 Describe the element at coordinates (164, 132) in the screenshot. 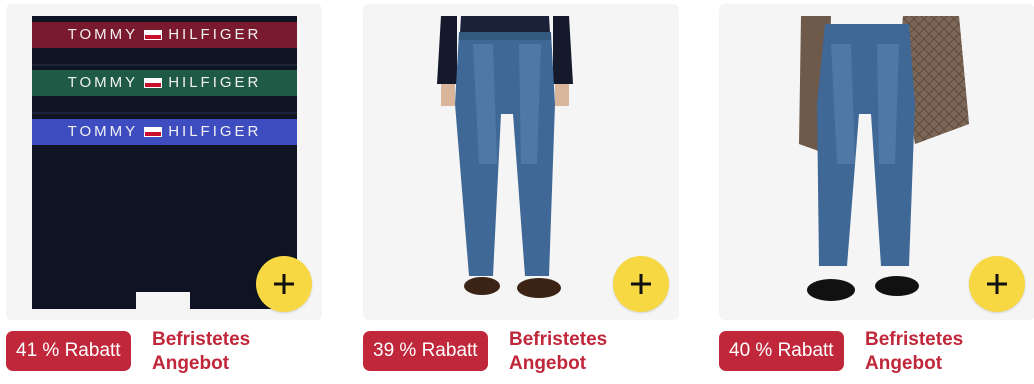

I see `waistband-blue: TOMMY HILFIGER` at that location.